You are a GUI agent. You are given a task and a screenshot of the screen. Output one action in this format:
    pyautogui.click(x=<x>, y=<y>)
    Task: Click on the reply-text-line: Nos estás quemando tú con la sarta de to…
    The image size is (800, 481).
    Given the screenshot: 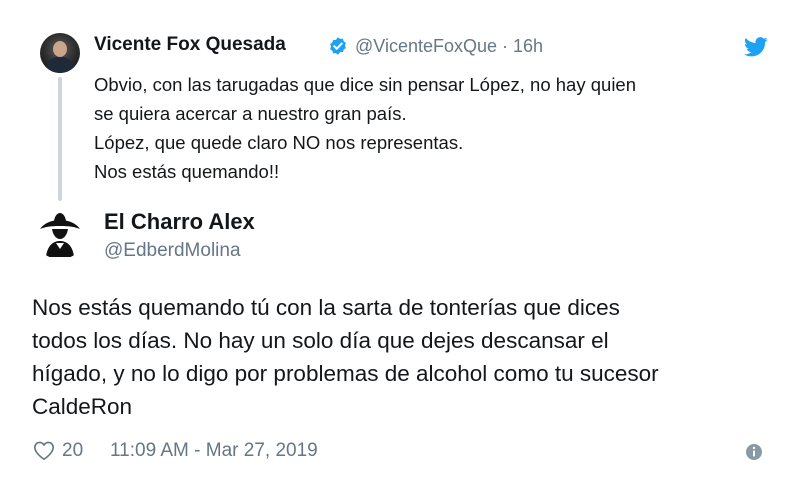 What is the action you would take?
    pyautogui.click(x=326, y=307)
    